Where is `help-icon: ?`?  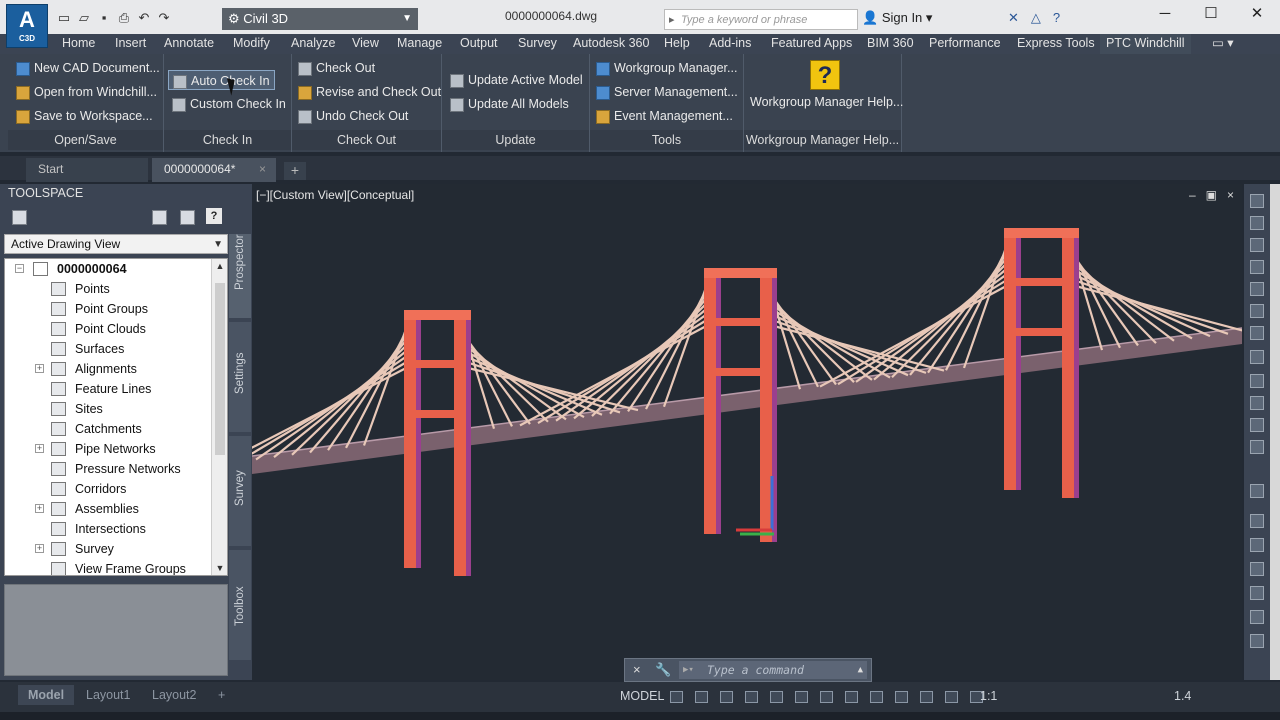 help-icon: ? is located at coordinates (1056, 18).